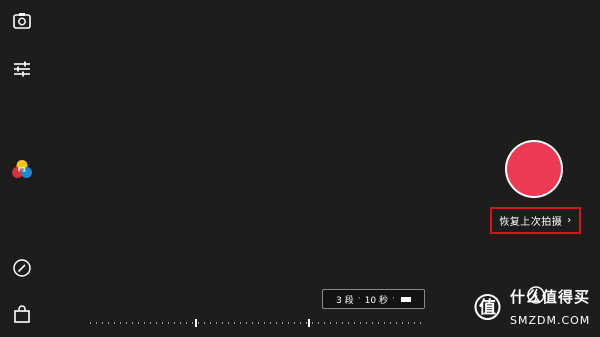 The width and height of the screenshot is (600, 337). I want to click on duration-value: 10 秒, so click(376, 300).